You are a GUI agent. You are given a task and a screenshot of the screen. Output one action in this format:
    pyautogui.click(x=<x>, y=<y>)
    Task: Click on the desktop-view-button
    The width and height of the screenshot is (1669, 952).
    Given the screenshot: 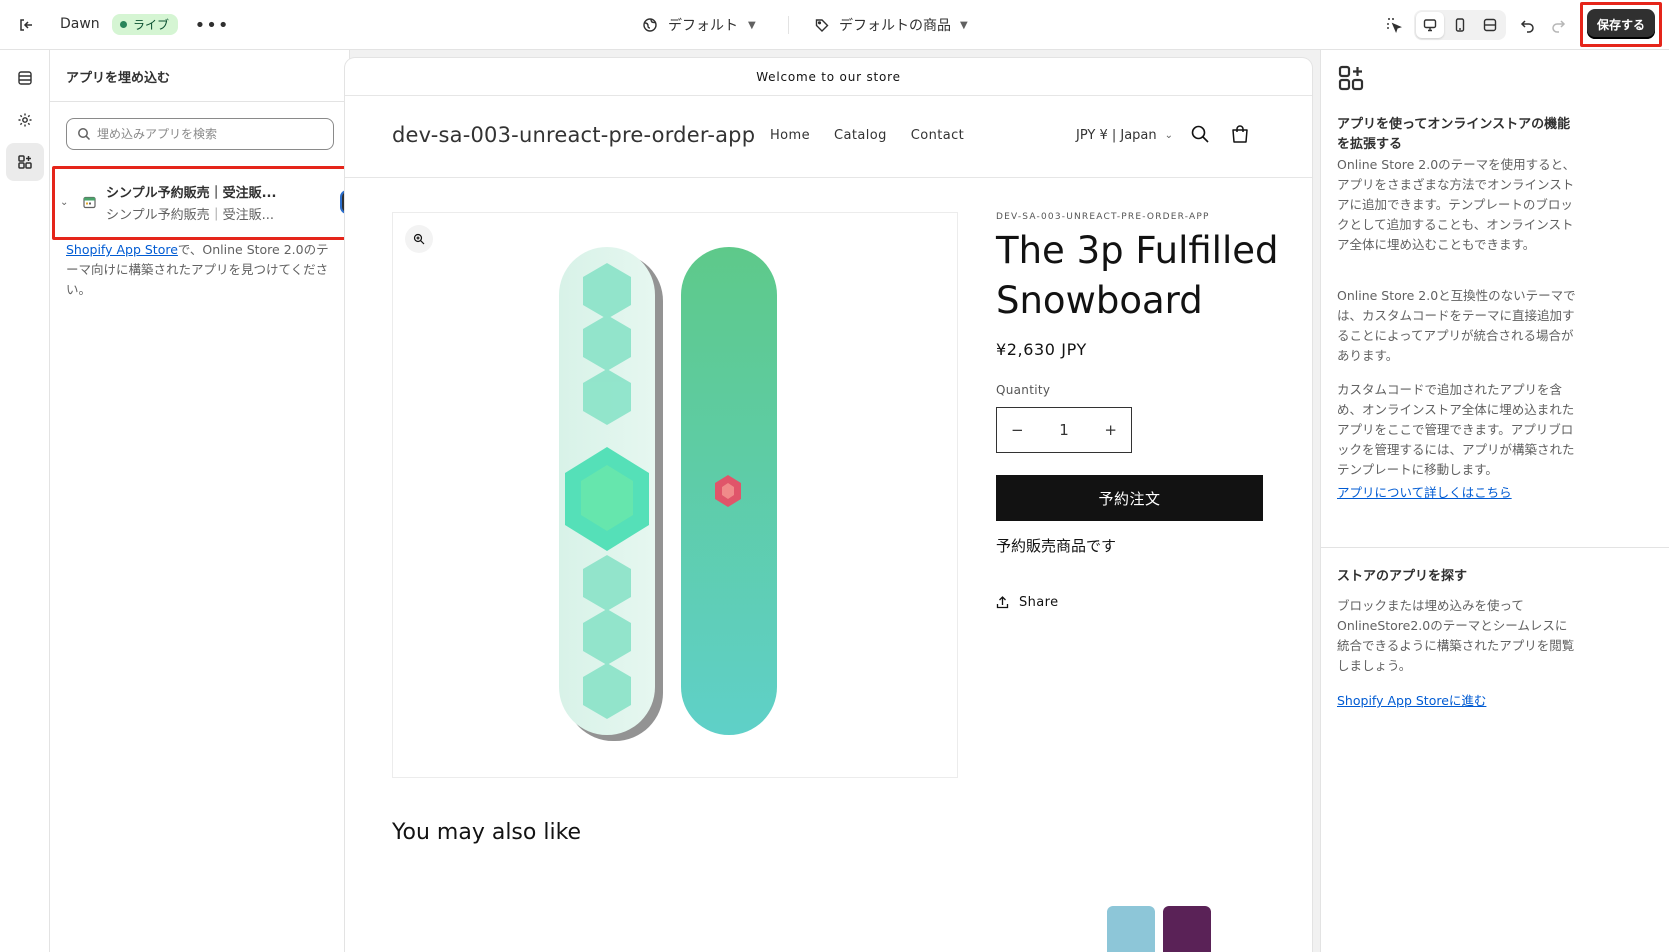 What is the action you would take?
    pyautogui.click(x=1430, y=25)
    